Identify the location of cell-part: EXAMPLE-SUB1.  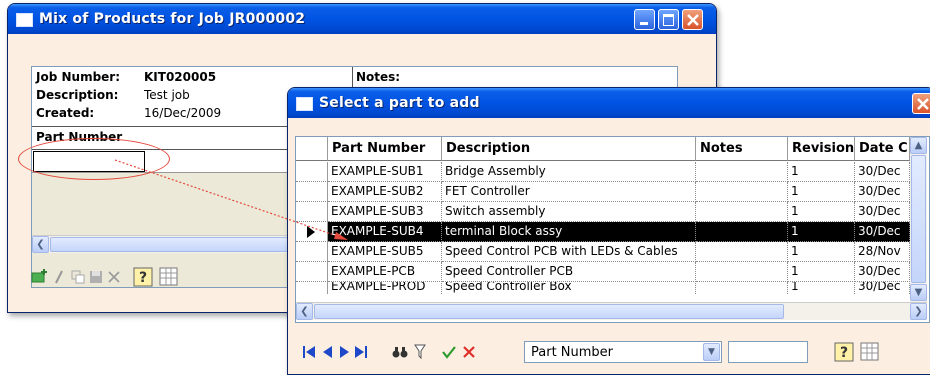
(385, 172).